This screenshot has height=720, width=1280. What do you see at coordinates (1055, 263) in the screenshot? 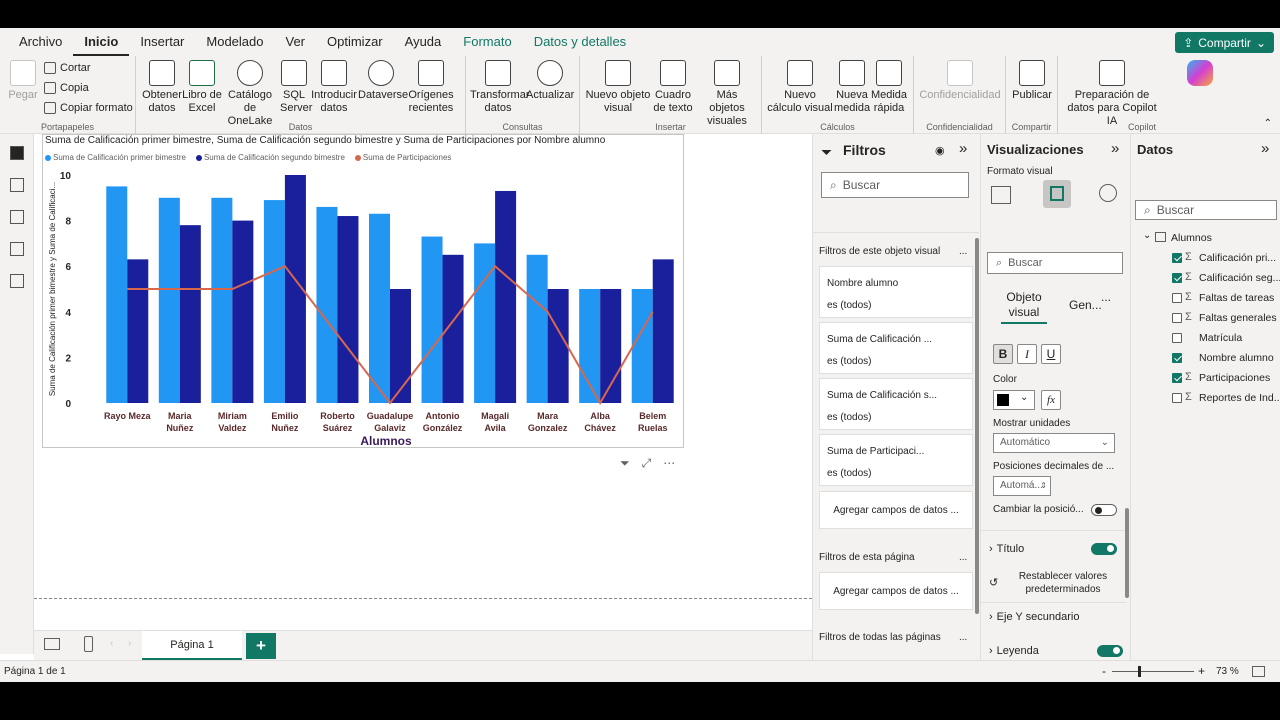
I see `viz-search-input: ⌕ Buscar` at bounding box center [1055, 263].